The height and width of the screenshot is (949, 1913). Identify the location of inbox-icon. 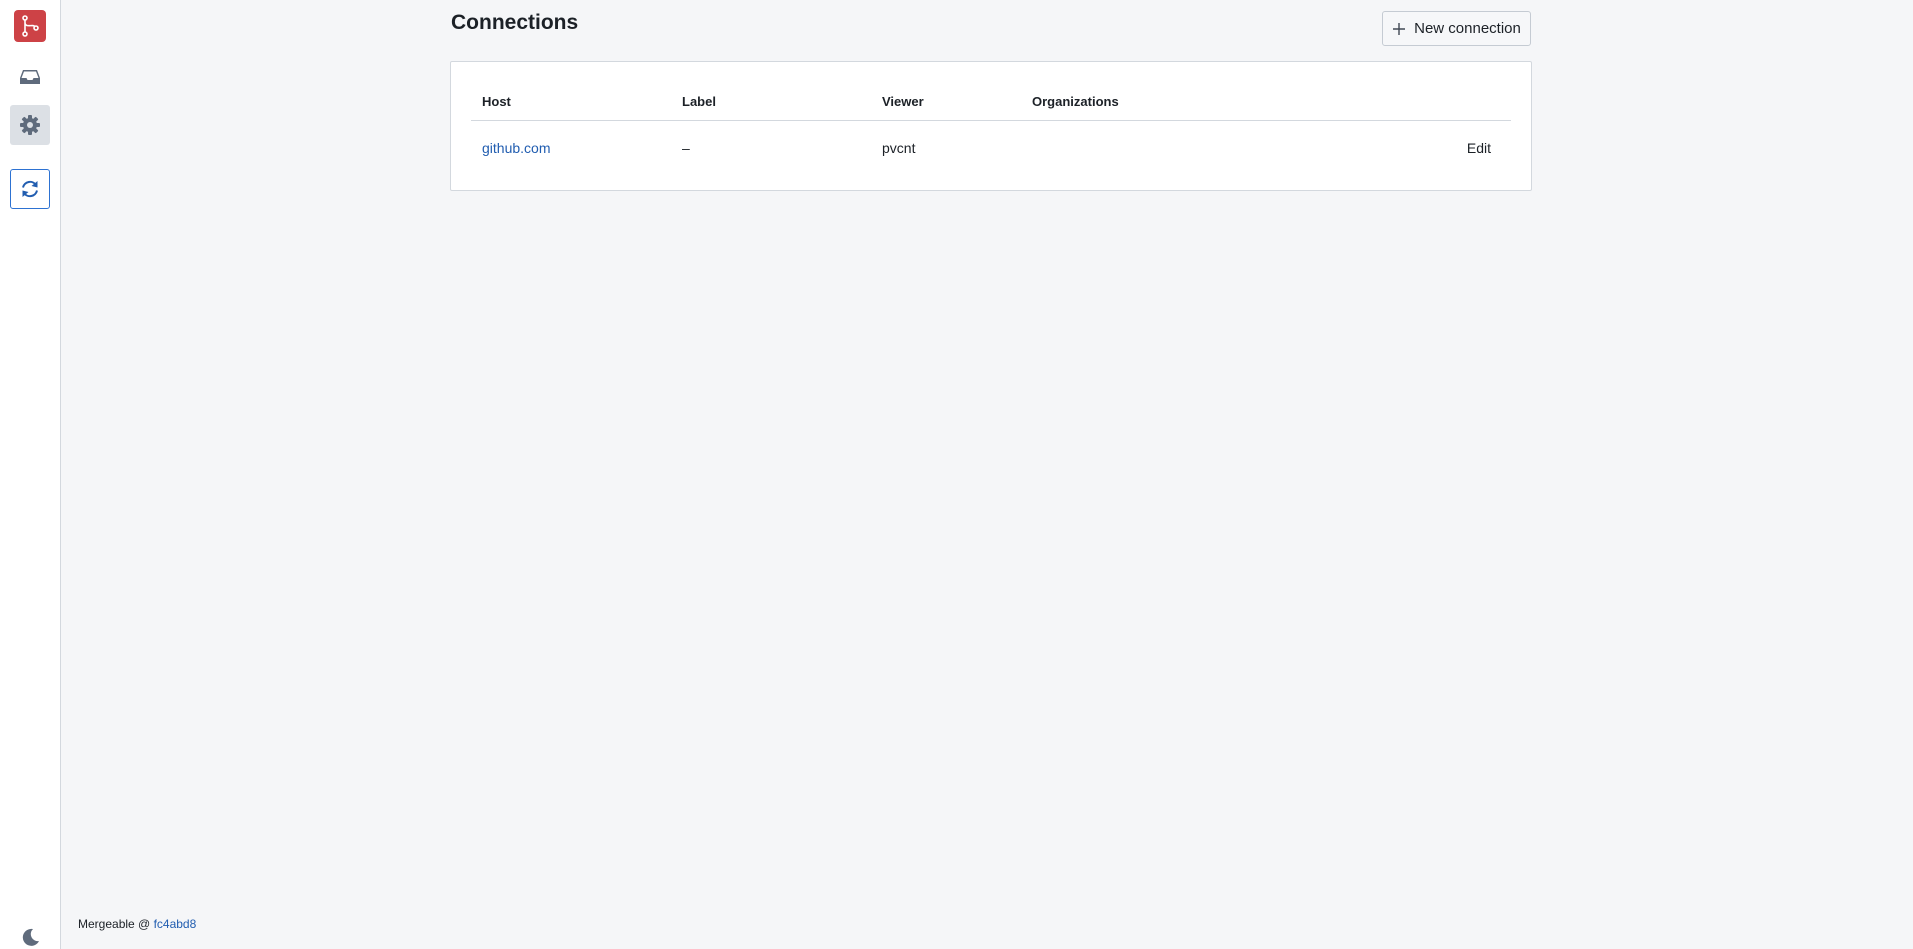
(30, 77).